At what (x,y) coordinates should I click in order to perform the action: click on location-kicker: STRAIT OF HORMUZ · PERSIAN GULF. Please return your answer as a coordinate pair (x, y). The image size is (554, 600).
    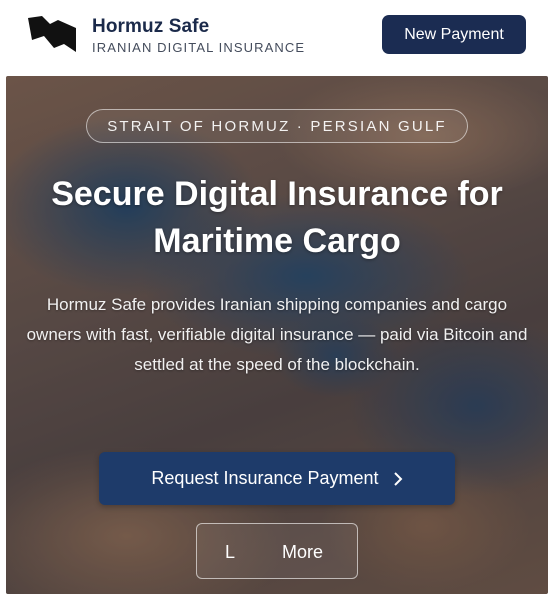
    Looking at the image, I should click on (277, 126).